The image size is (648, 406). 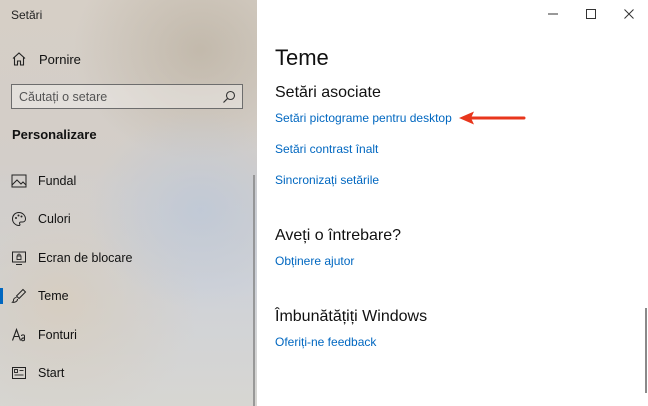 I want to click on sidebar-item-label: Ecran de blocare, so click(x=85, y=258).